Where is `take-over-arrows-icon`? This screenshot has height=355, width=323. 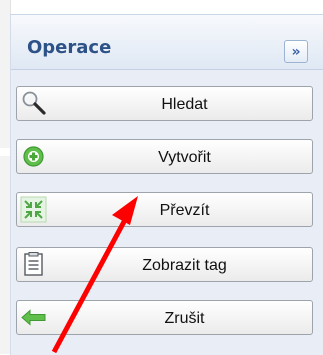 take-over-arrows-icon is located at coordinates (33, 209).